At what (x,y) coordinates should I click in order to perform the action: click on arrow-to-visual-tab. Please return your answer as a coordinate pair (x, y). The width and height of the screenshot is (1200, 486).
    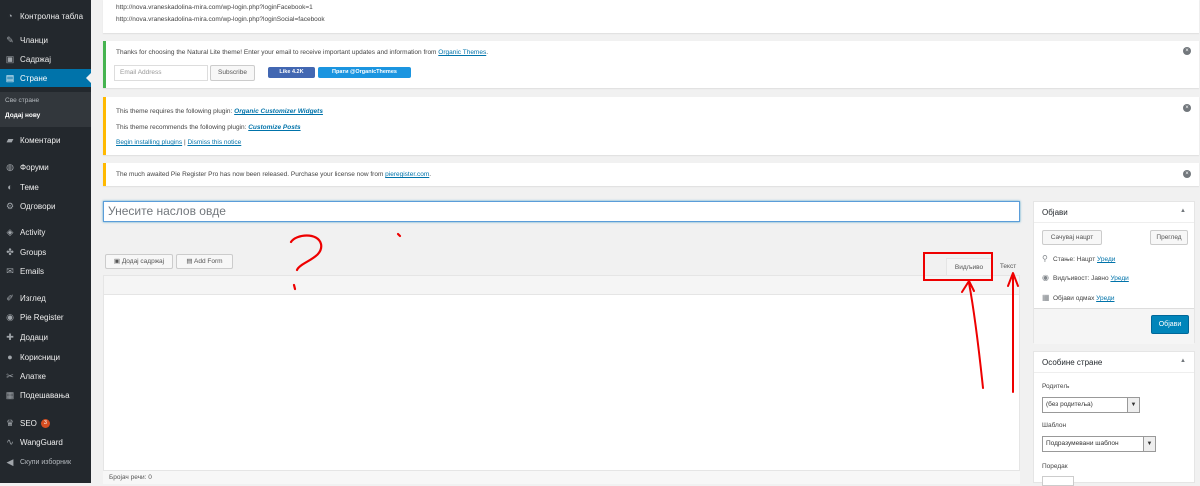
    Looking at the image, I should click on (972, 334).